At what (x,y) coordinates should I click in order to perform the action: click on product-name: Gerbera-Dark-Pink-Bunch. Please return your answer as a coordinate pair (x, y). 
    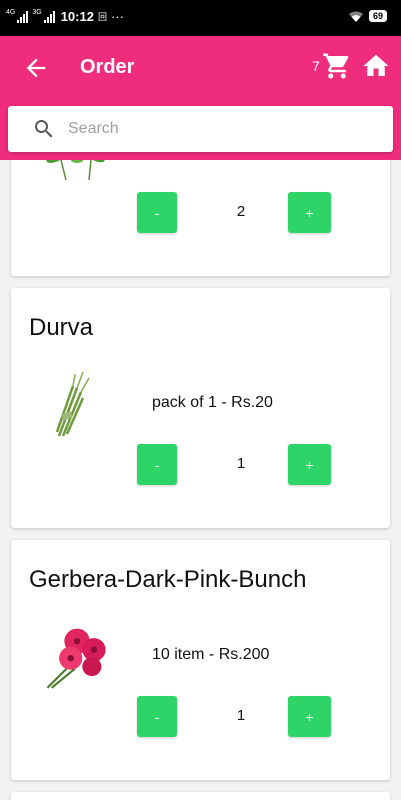
    Looking at the image, I should click on (168, 579).